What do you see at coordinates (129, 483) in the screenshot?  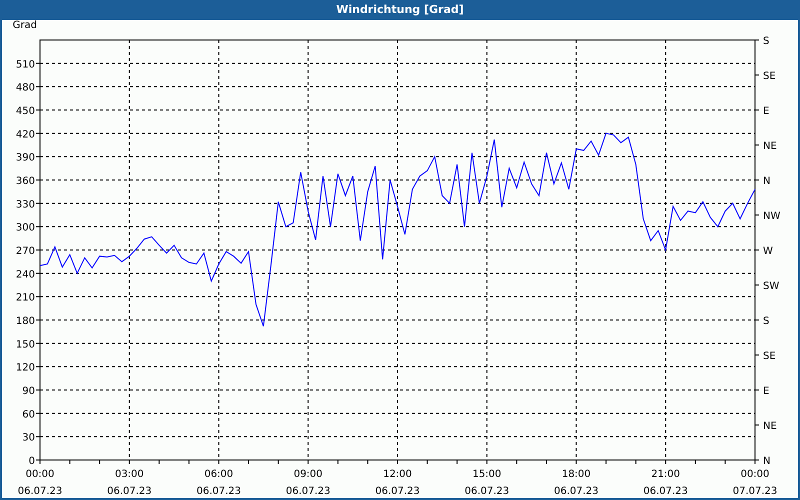 I see `x-tick-label: 03:00 06.07.23` at bounding box center [129, 483].